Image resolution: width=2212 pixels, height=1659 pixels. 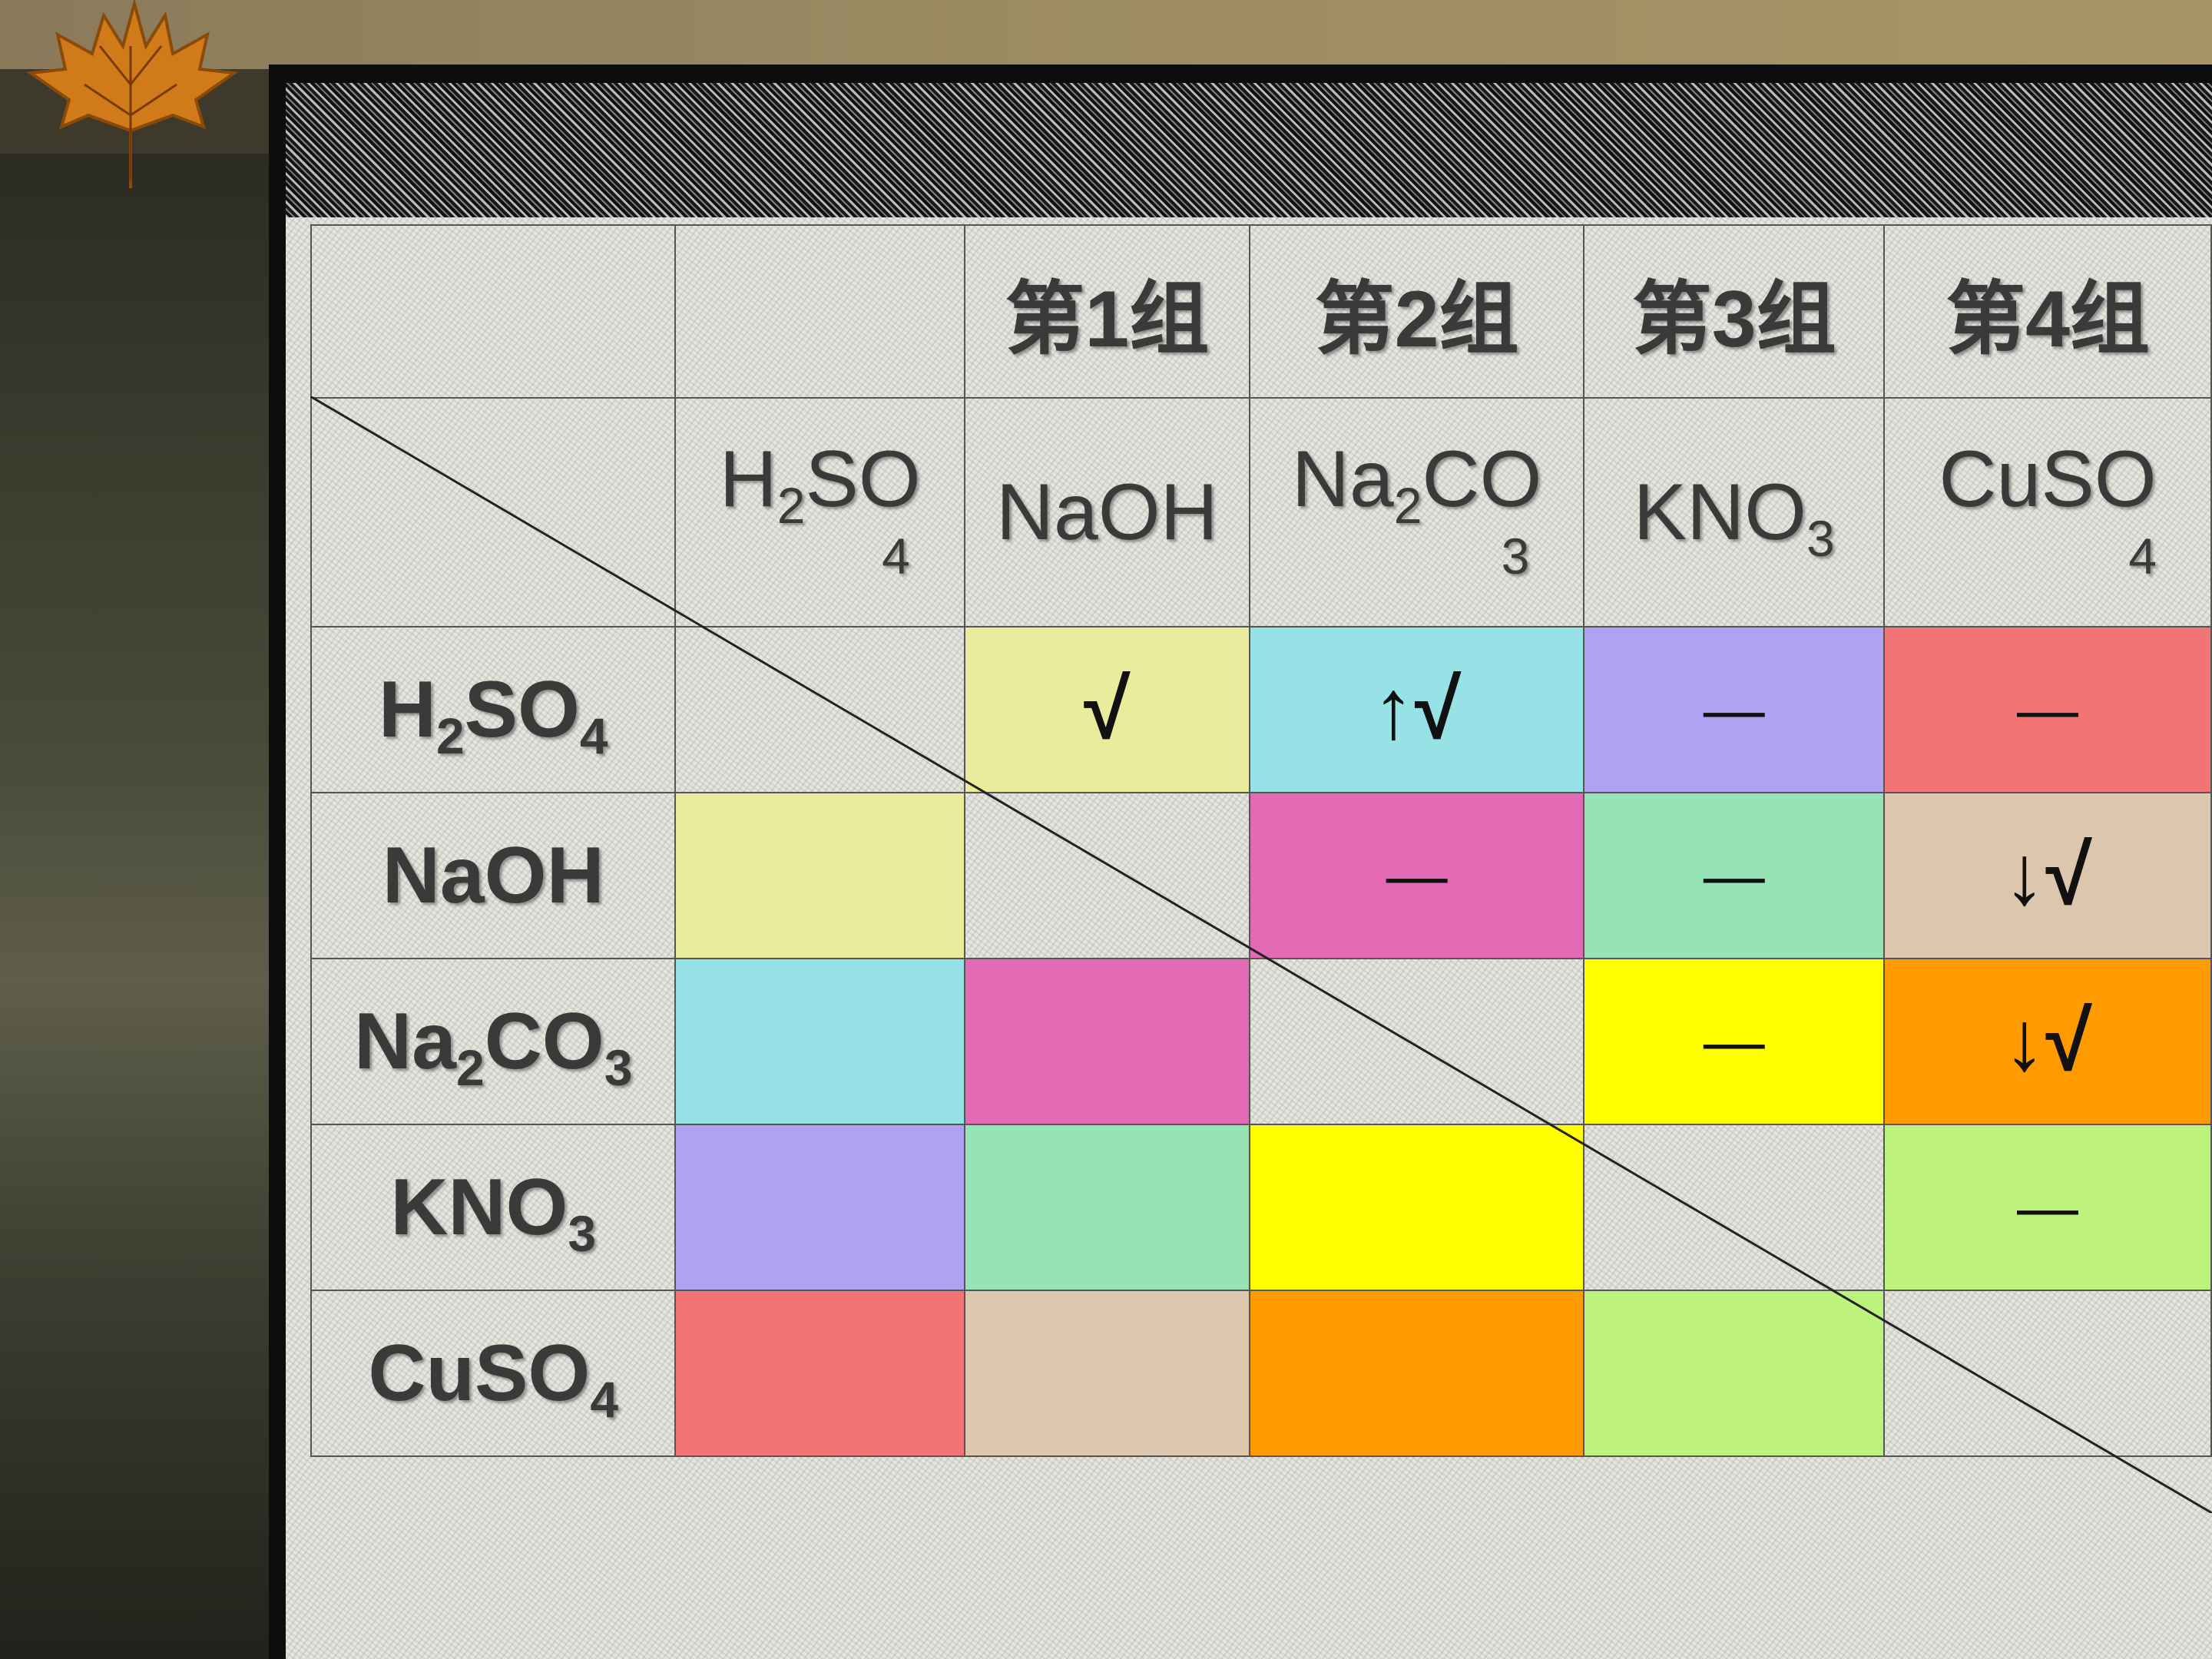 I want to click on formula-text: CuSO, so click(x=480, y=1373).